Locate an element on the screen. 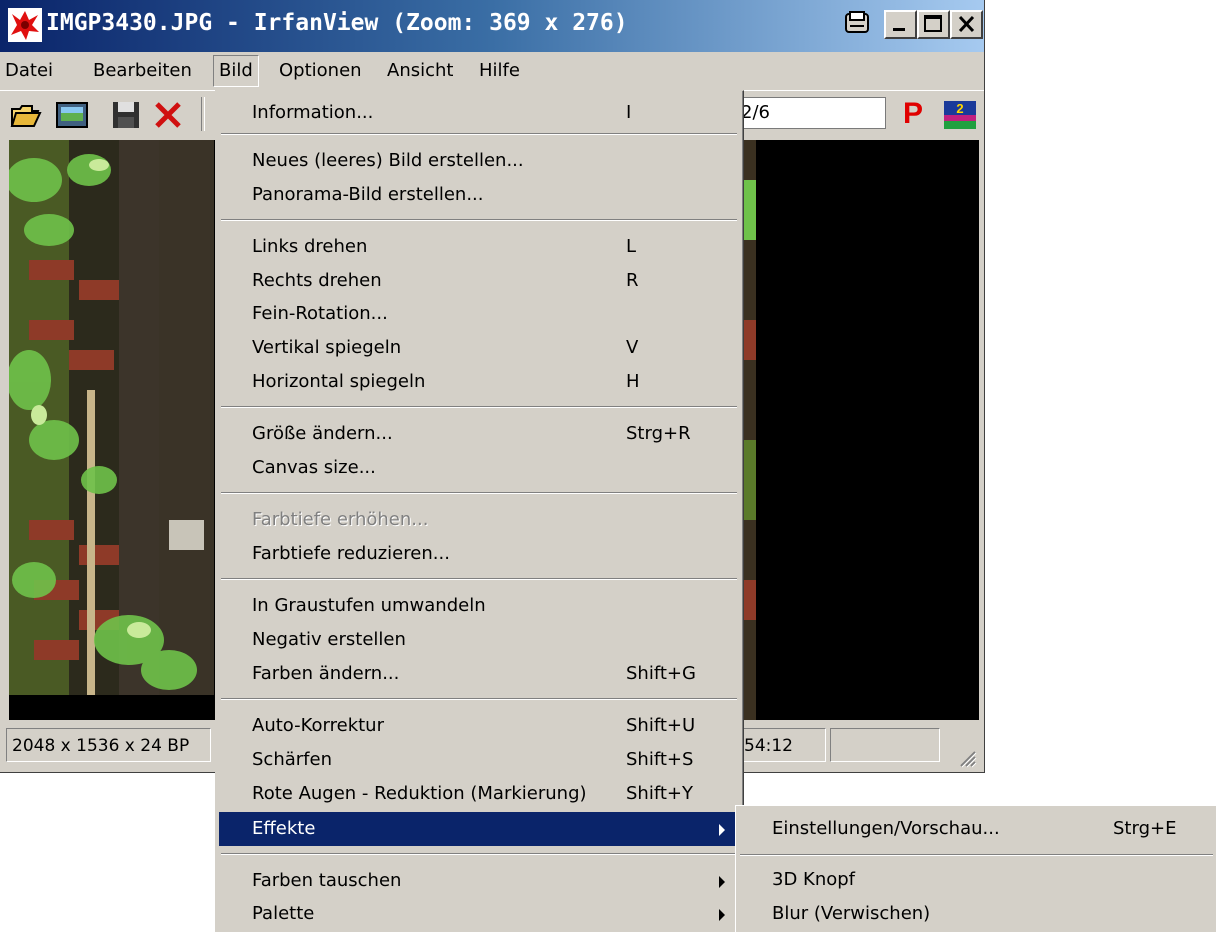 The image size is (1216, 932). delete-x-icon is located at coordinates (168, 115).